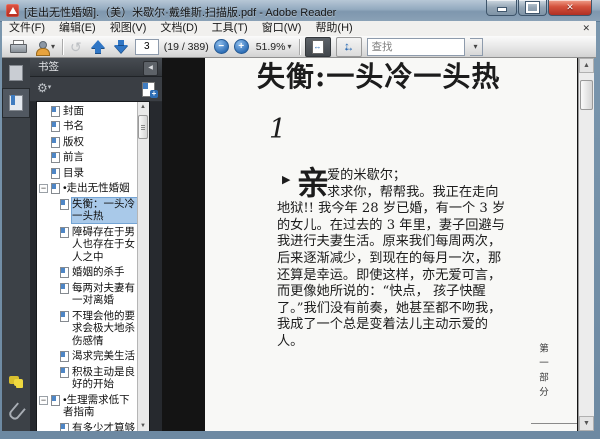 The height and width of the screenshot is (439, 600). I want to click on fullscreen-button: ↔ ↔, so click(348, 46).